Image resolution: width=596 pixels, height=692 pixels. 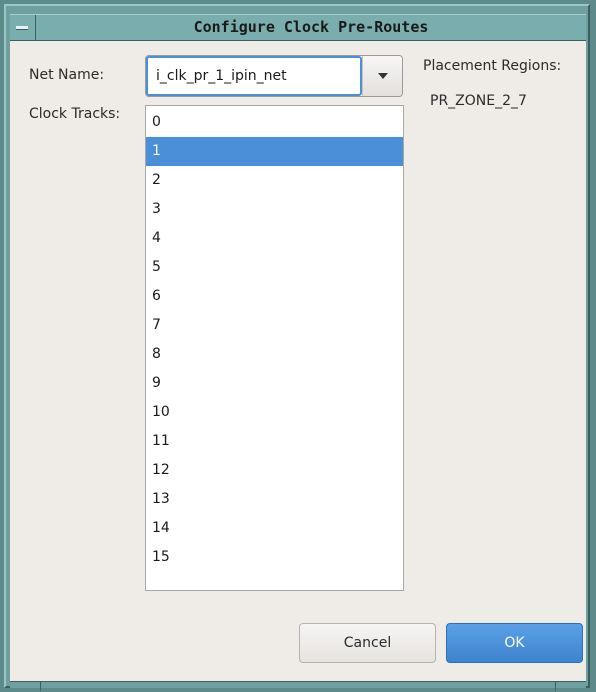 I want to click on net-name-label: Net Name:, so click(x=67, y=75).